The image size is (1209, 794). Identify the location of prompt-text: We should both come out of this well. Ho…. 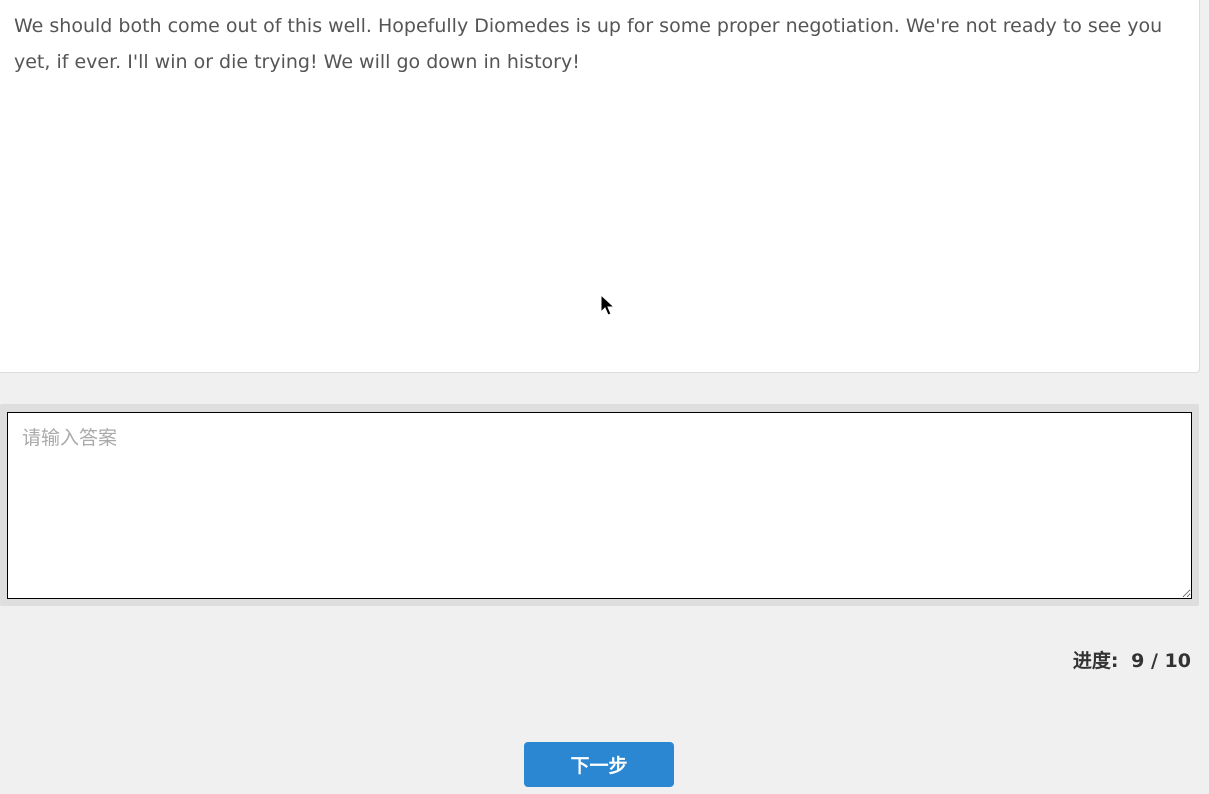
(588, 44).